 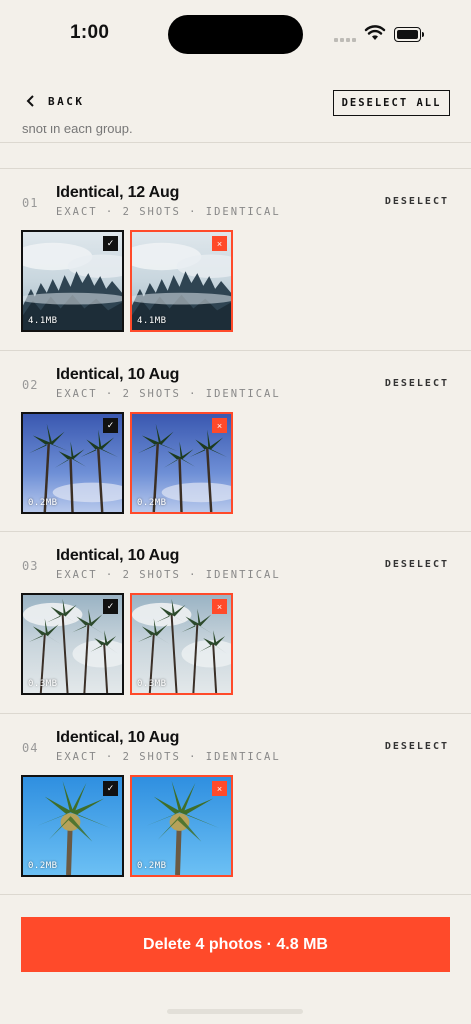 What do you see at coordinates (30, 203) in the screenshot?
I see `group-index: 01` at bounding box center [30, 203].